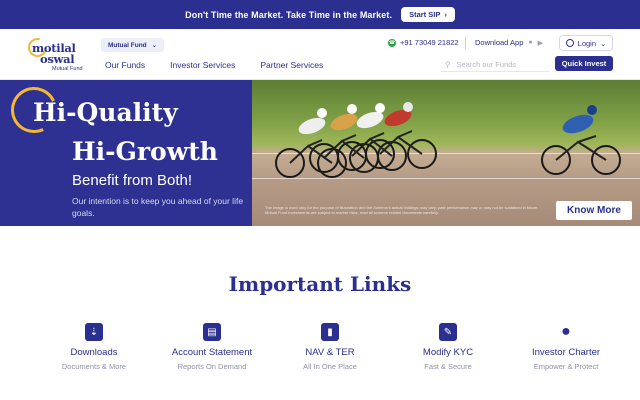 Image resolution: width=640 pixels, height=400 pixels. What do you see at coordinates (320, 284) in the screenshot?
I see `important-links-title: Important Links` at bounding box center [320, 284].